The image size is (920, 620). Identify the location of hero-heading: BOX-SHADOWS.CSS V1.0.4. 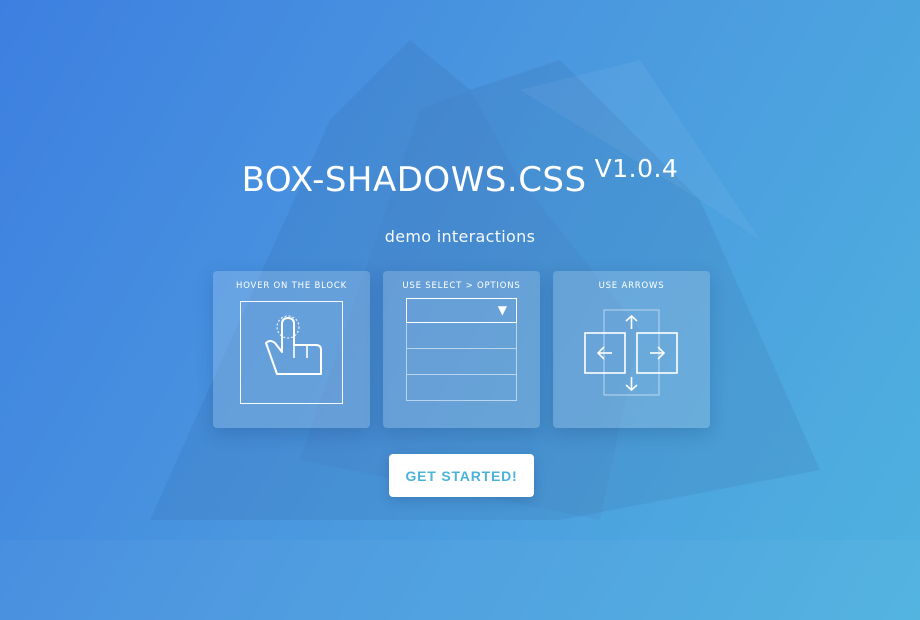
(460, 177).